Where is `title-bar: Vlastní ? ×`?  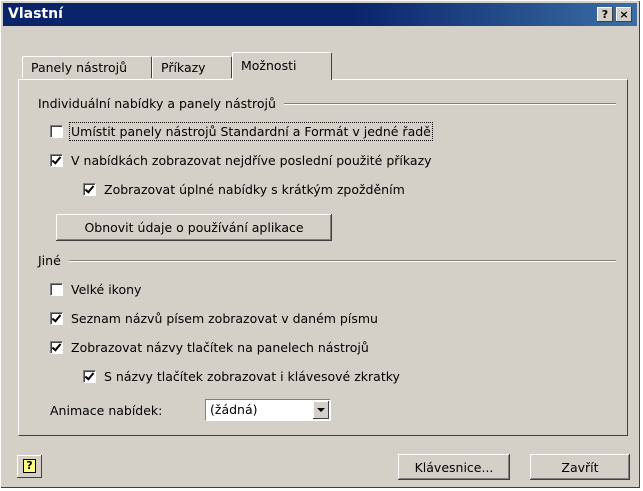
title-bar: Vlastní ? × is located at coordinates (320, 14).